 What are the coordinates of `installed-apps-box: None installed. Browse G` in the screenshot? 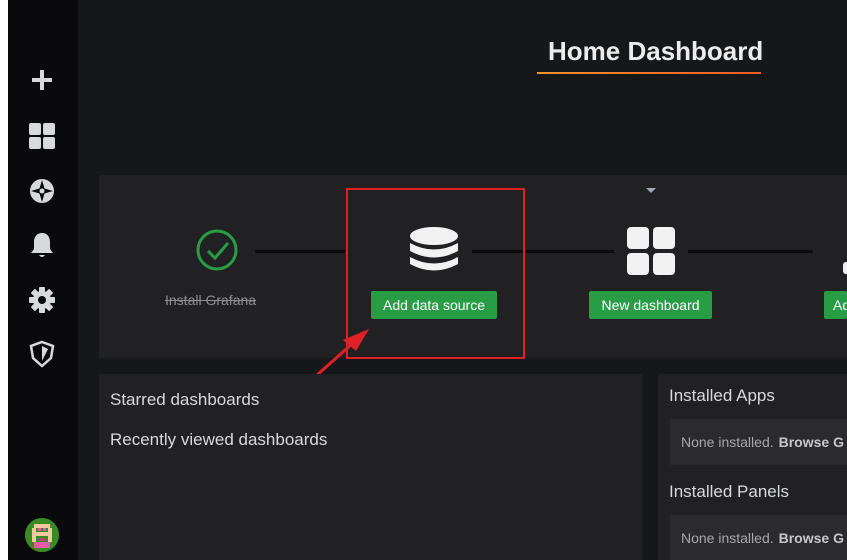 It's located at (758, 442).